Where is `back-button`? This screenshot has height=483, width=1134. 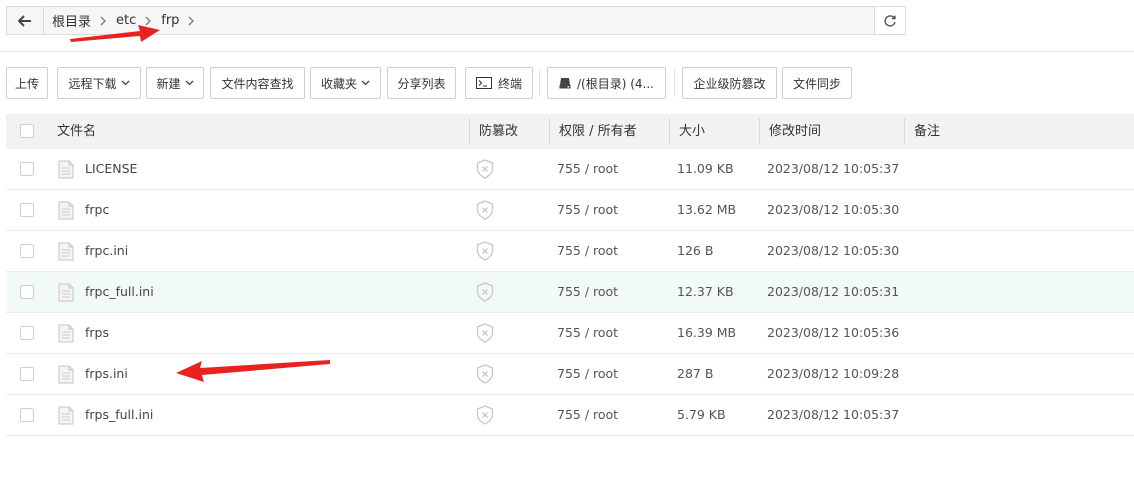
back-button is located at coordinates (25, 20).